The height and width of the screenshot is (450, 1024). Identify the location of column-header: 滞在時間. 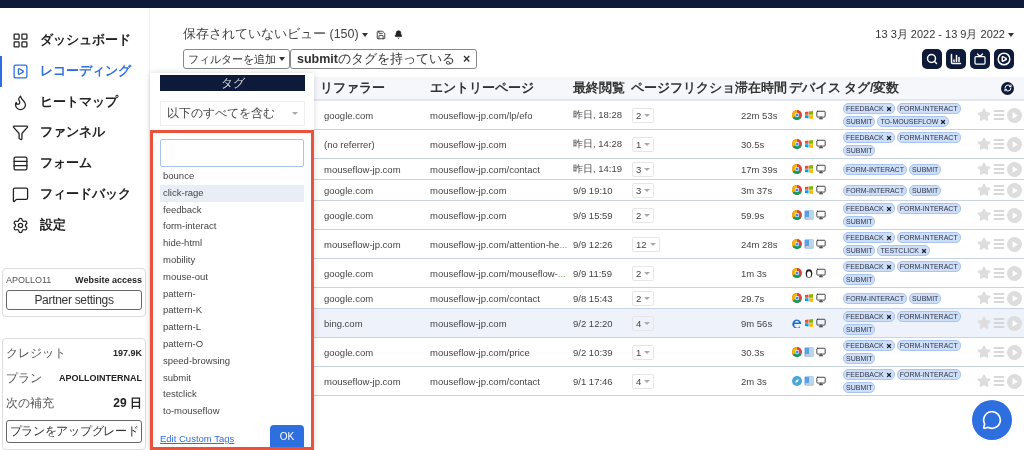
(760, 88).